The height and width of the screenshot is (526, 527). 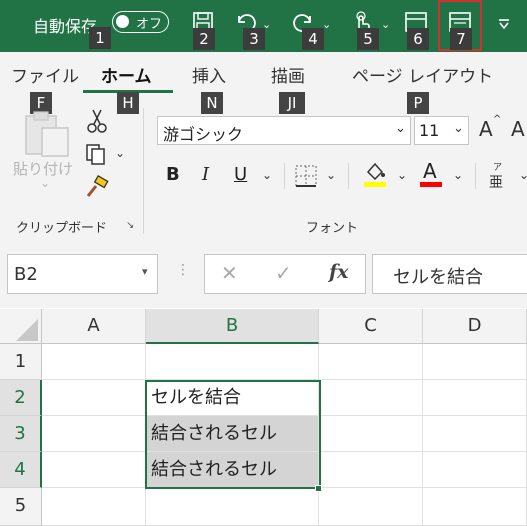 I want to click on font-name-box: 游ゴシック ⌄, so click(x=284, y=130).